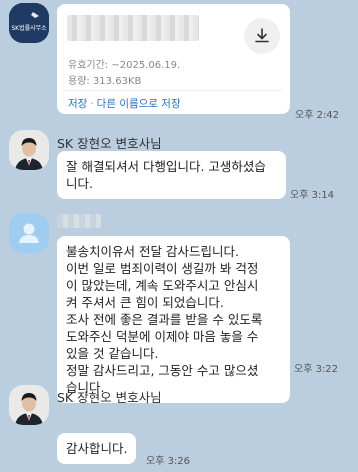  What do you see at coordinates (133, 28) in the screenshot?
I see `file-name-redacted` at bounding box center [133, 28].